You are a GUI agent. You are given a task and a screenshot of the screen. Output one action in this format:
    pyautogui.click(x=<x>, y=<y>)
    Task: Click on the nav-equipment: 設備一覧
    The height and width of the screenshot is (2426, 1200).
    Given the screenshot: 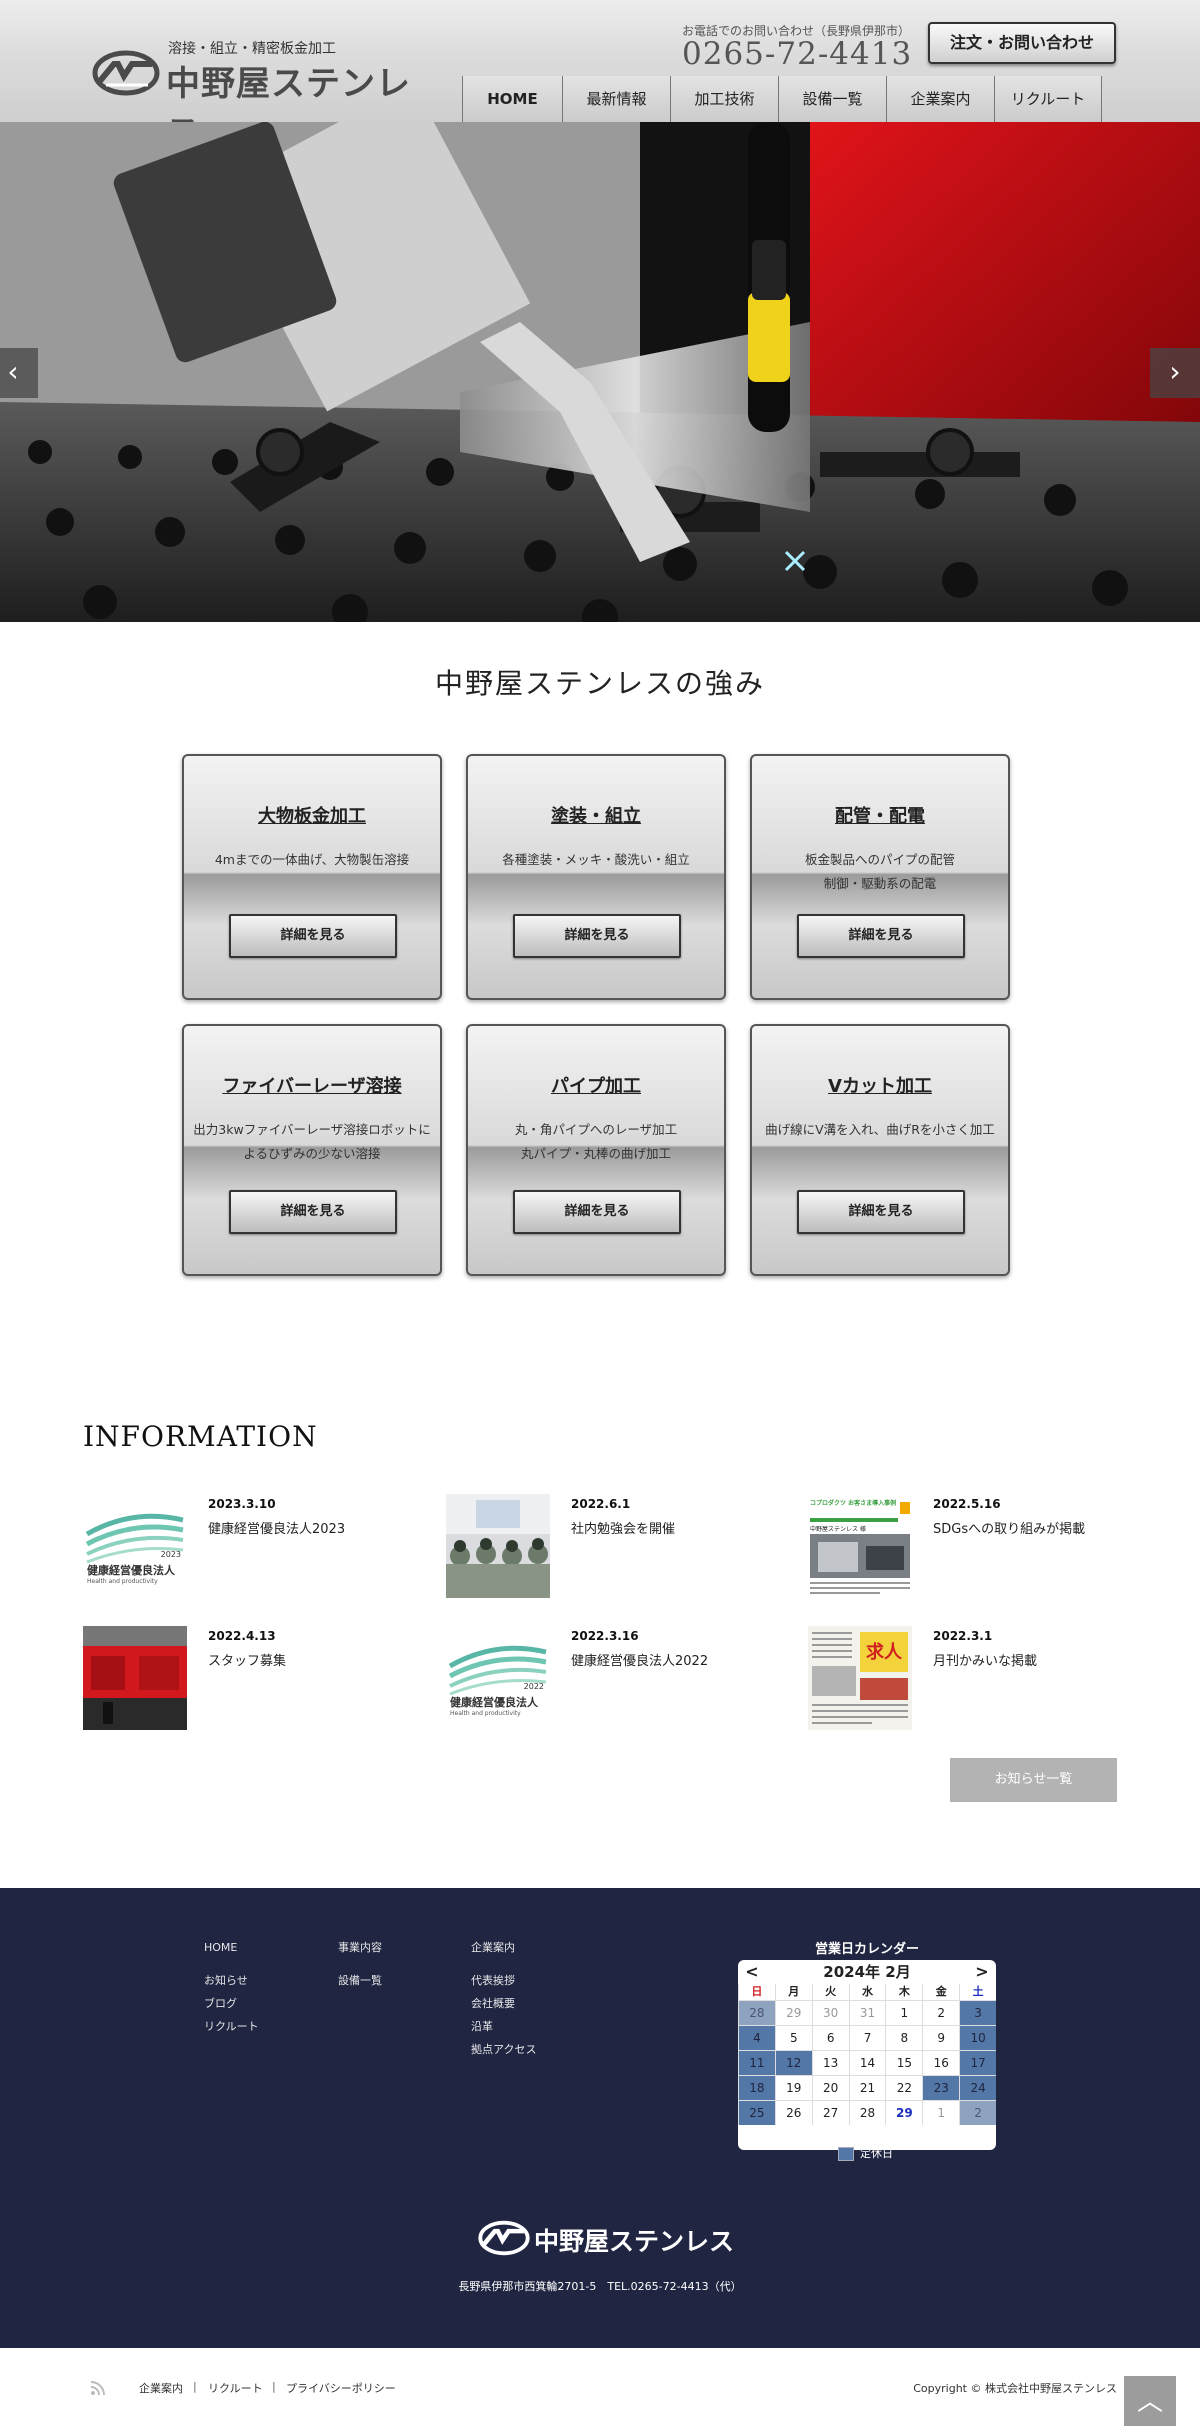 What is the action you would take?
    pyautogui.click(x=832, y=99)
    